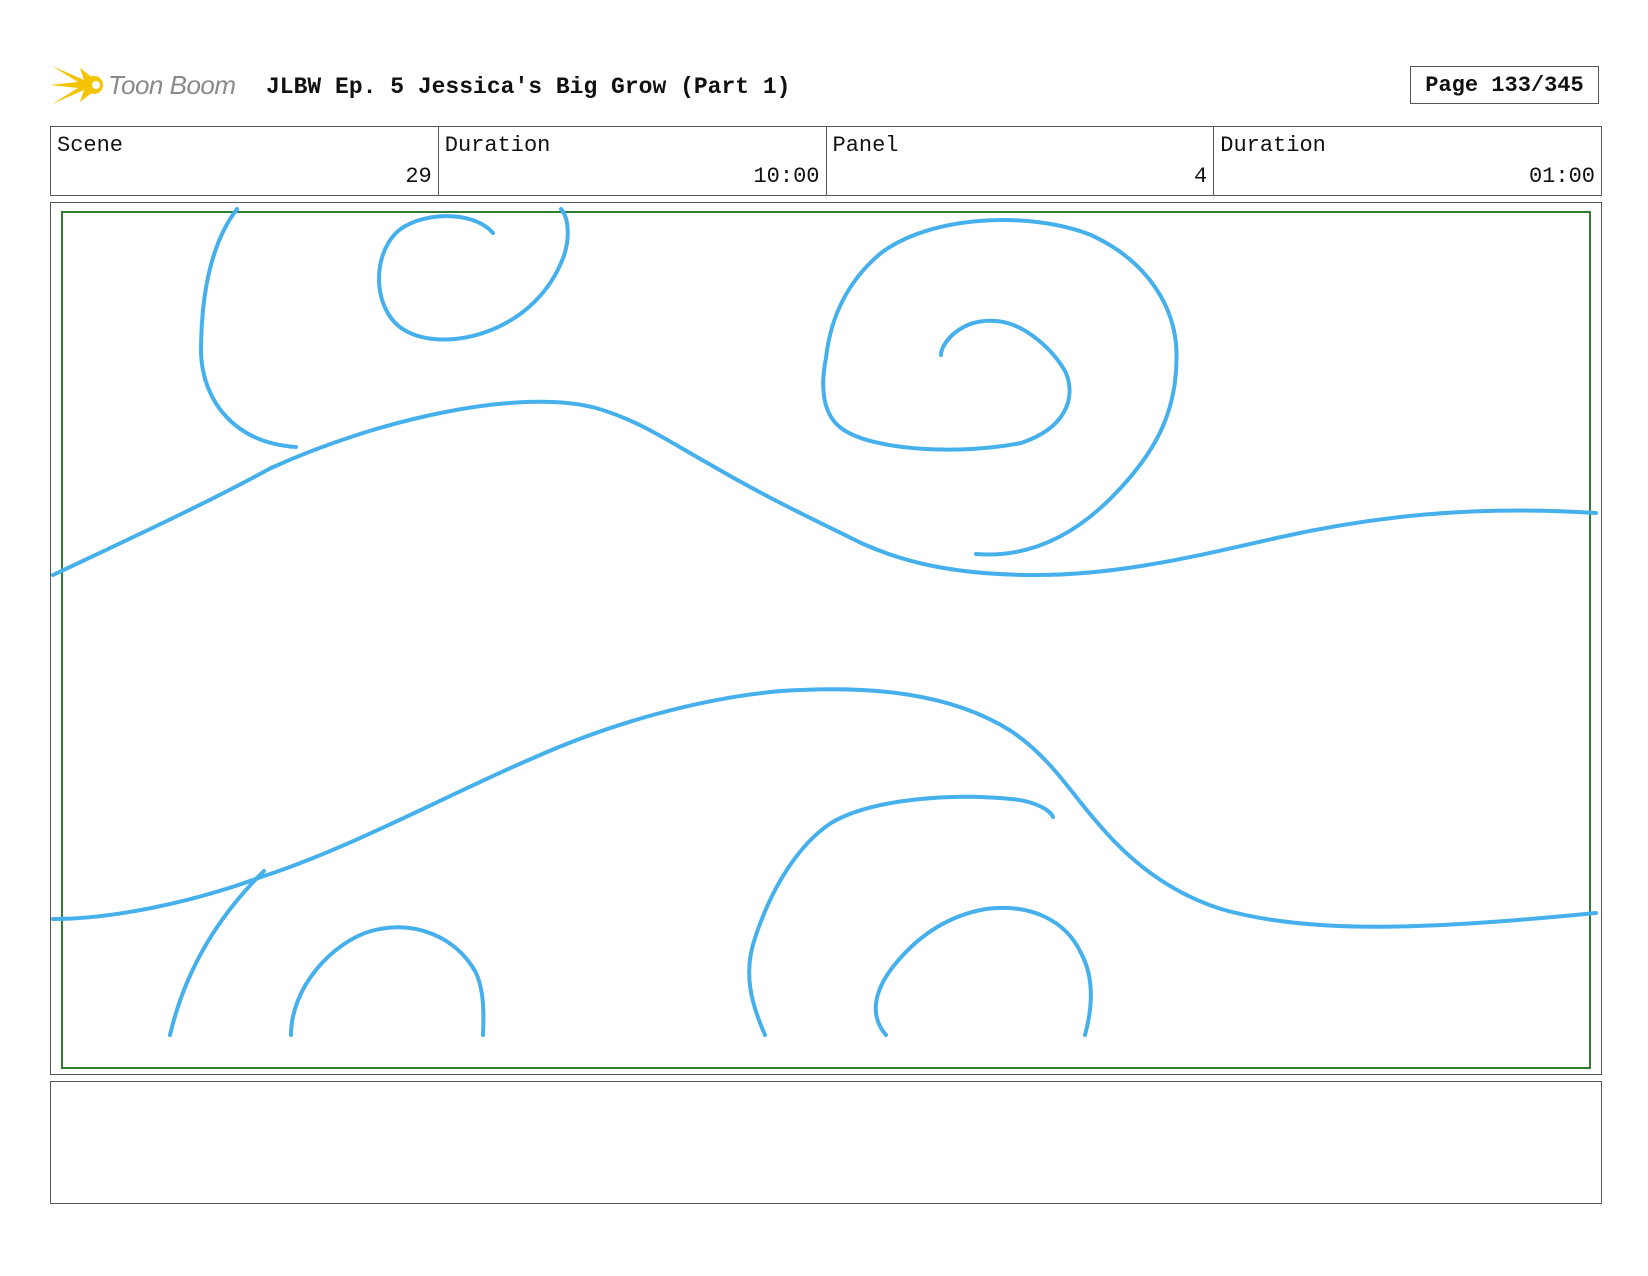 This screenshot has width=1648, height=1276. I want to click on panel-duration-cell: Duration 01:00, so click(1407, 161).